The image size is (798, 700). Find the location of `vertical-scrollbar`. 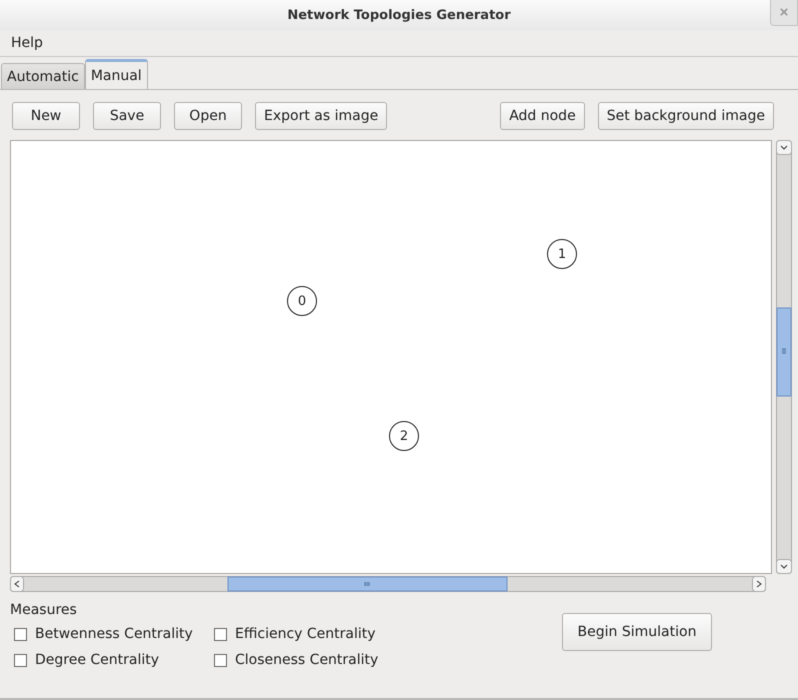

vertical-scrollbar is located at coordinates (784, 357).